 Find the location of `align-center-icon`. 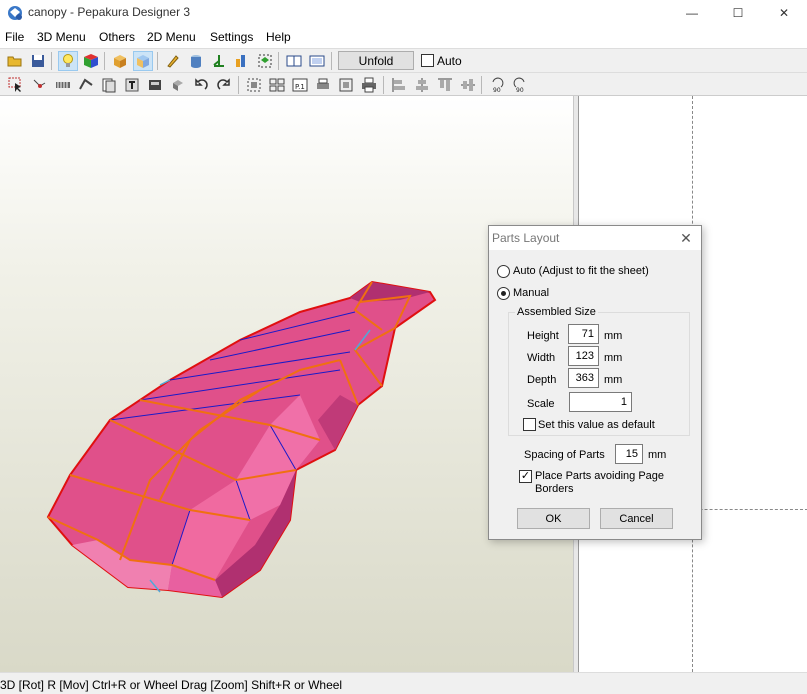

align-center-icon is located at coordinates (422, 85).